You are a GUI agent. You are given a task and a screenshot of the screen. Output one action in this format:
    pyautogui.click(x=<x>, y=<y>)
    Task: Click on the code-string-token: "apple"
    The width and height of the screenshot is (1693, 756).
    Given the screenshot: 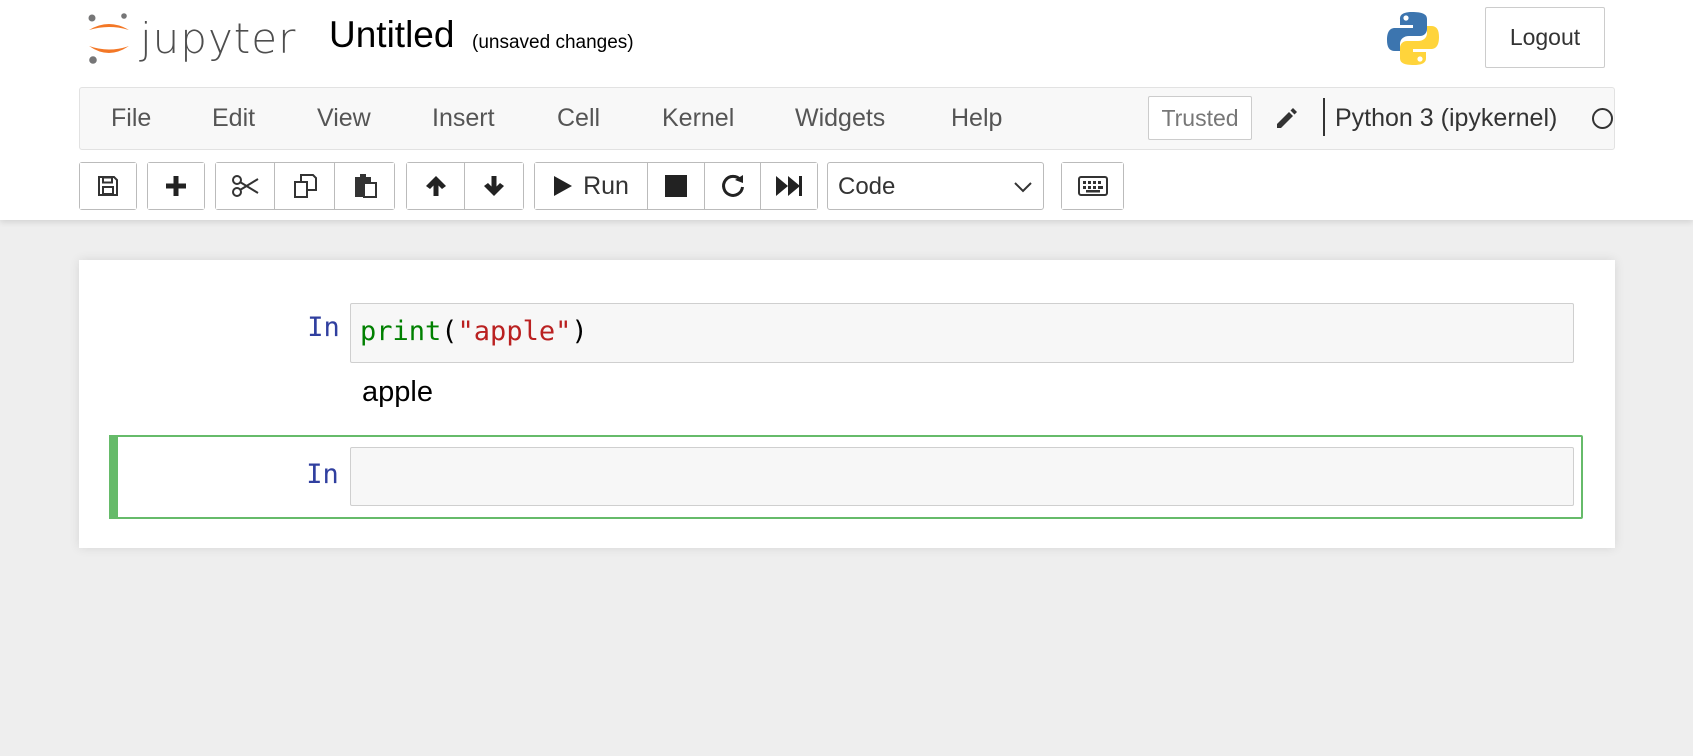 What is the action you would take?
    pyautogui.click(x=514, y=331)
    